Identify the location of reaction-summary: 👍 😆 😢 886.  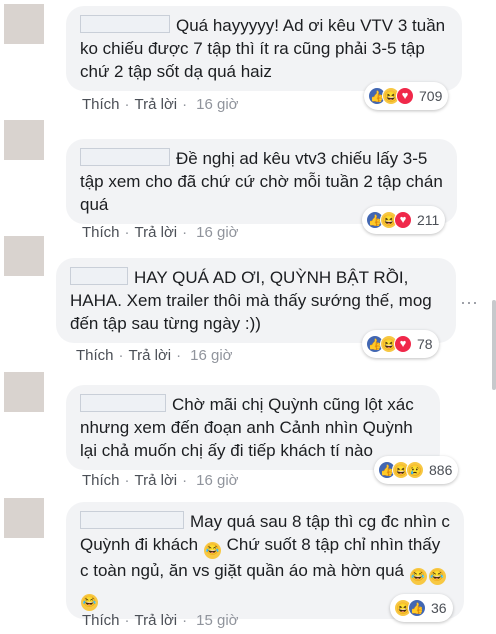
(416, 470).